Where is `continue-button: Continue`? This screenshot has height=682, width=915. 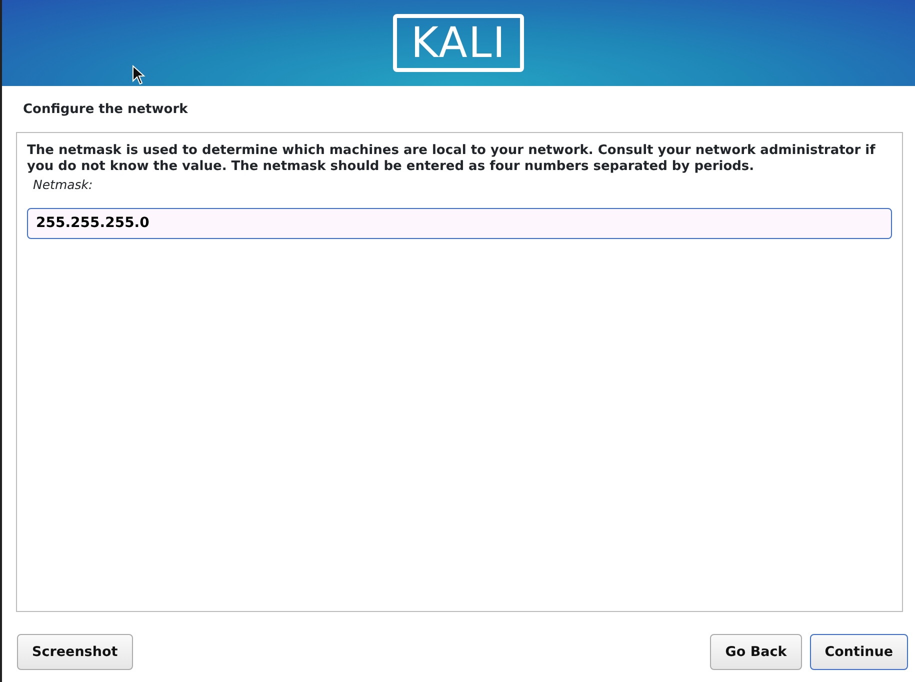
continue-button: Continue is located at coordinates (859, 652).